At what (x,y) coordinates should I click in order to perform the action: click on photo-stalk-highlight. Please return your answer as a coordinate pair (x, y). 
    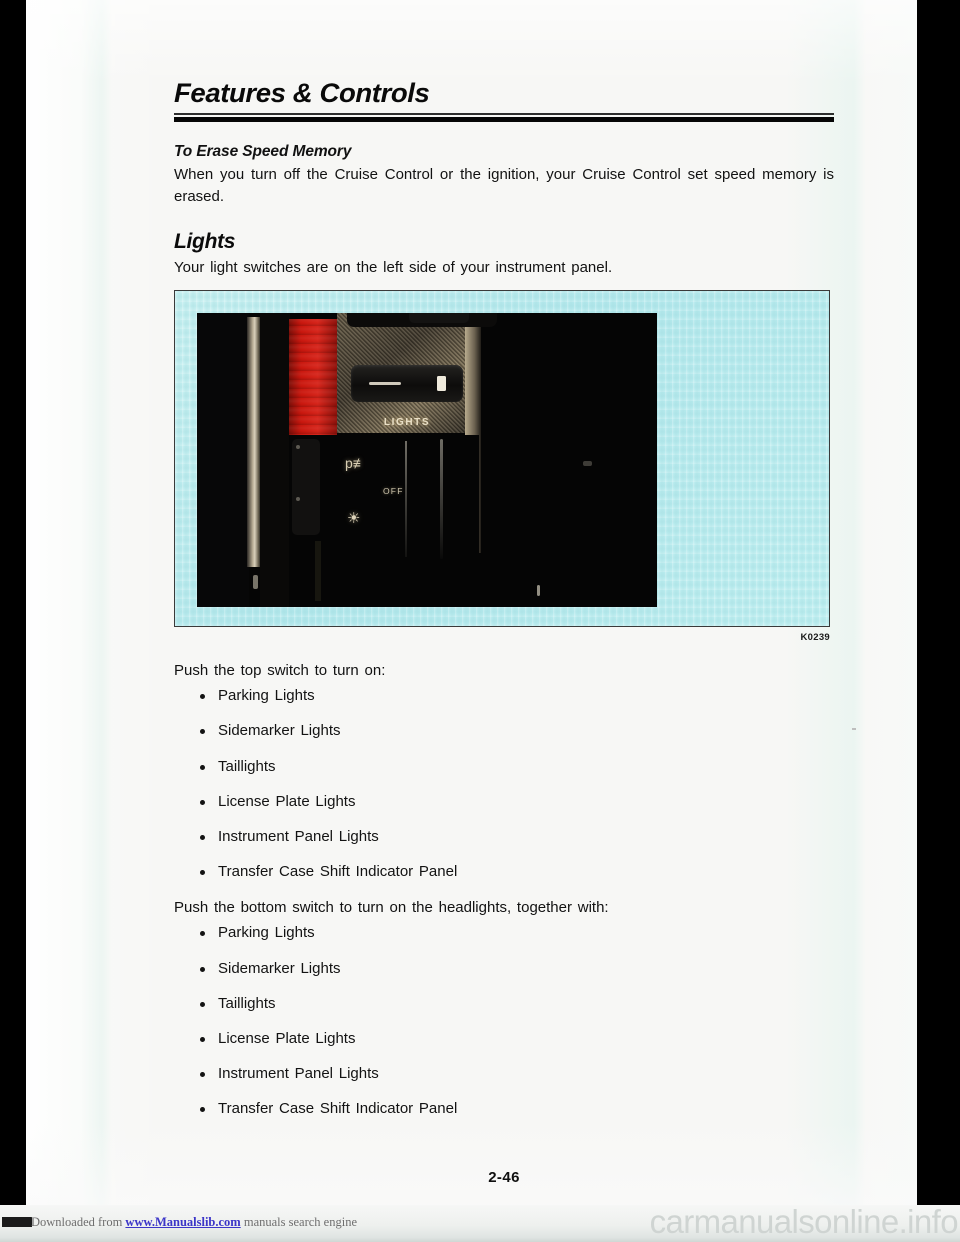
    Looking at the image, I should click on (406, 499).